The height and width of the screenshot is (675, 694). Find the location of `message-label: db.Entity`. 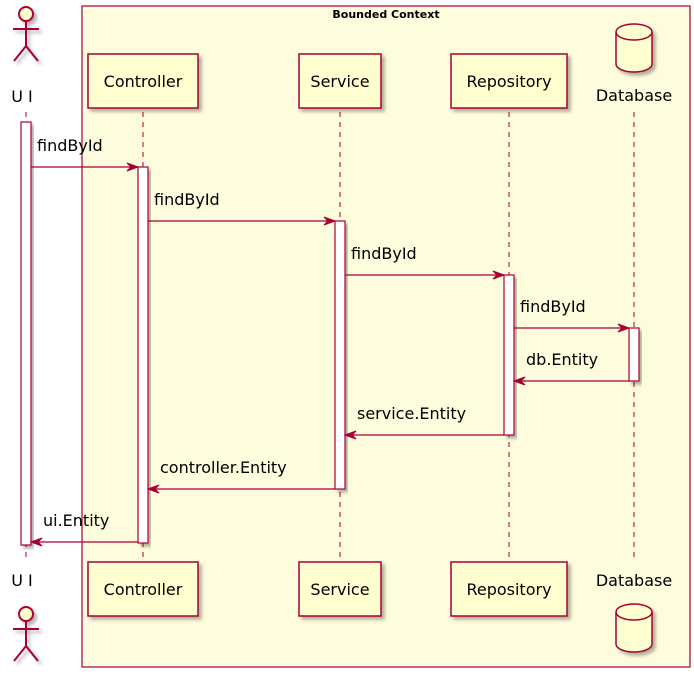

message-label: db.Entity is located at coordinates (562, 359).